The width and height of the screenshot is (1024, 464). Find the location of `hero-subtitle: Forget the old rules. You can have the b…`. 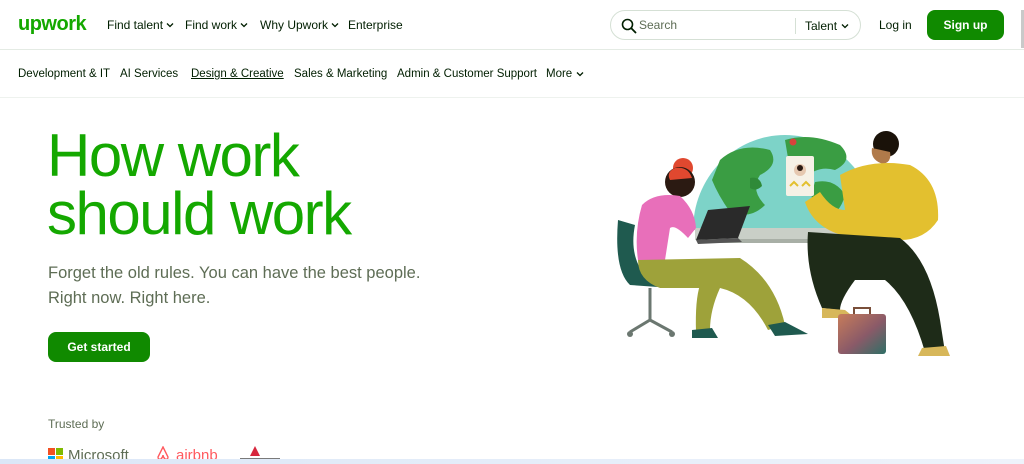

hero-subtitle: Forget the old rules. You can have the b… is located at coordinates (248, 286).